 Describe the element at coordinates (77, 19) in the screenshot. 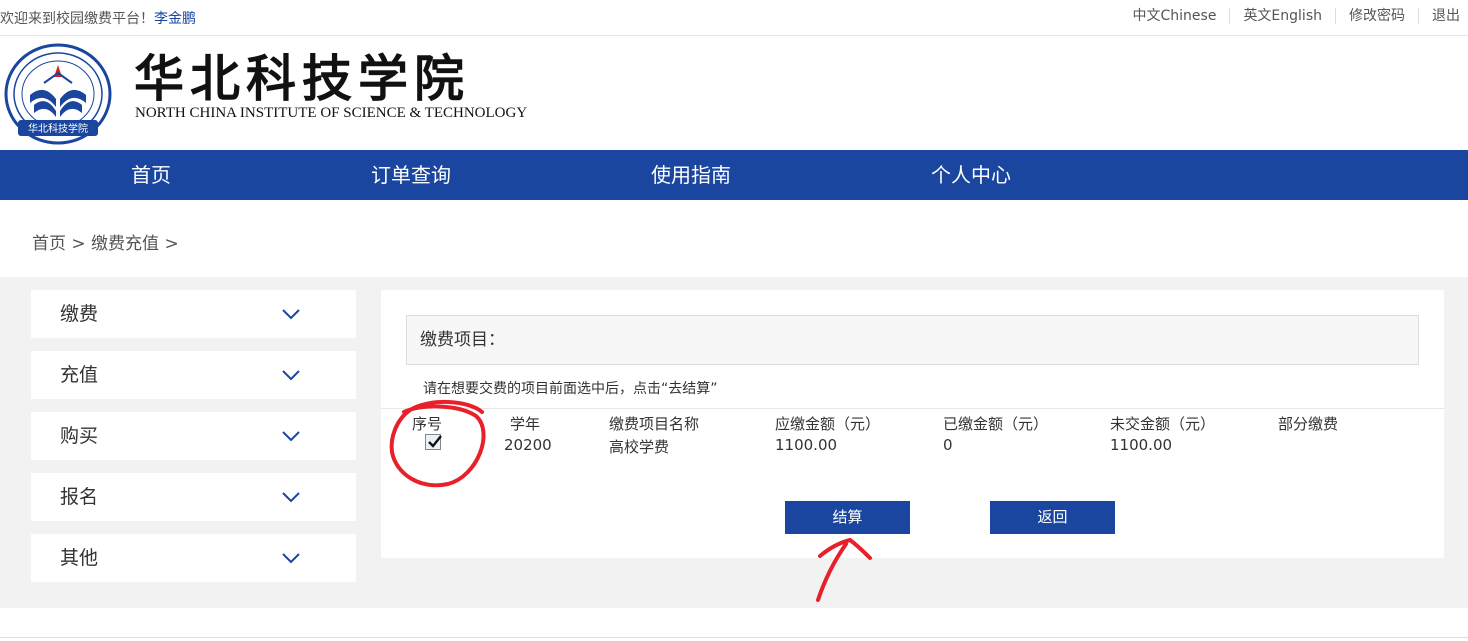

I see `welcome-text: 欢迎来到校园缴费平台！` at that location.